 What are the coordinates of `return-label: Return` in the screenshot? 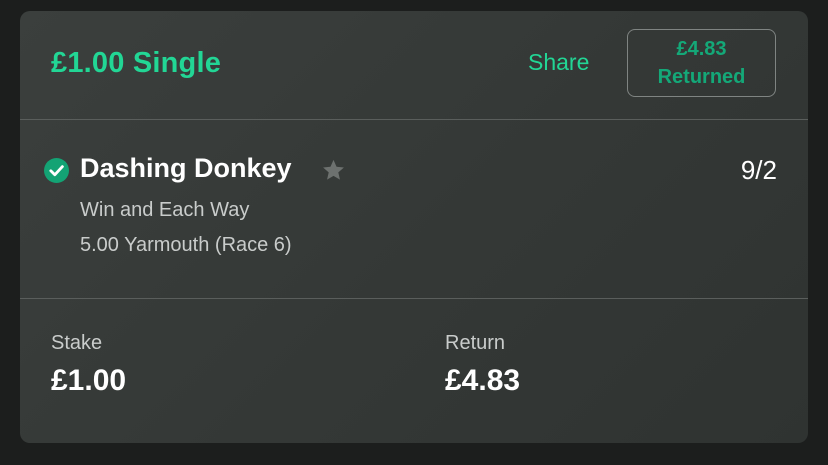 It's located at (475, 343).